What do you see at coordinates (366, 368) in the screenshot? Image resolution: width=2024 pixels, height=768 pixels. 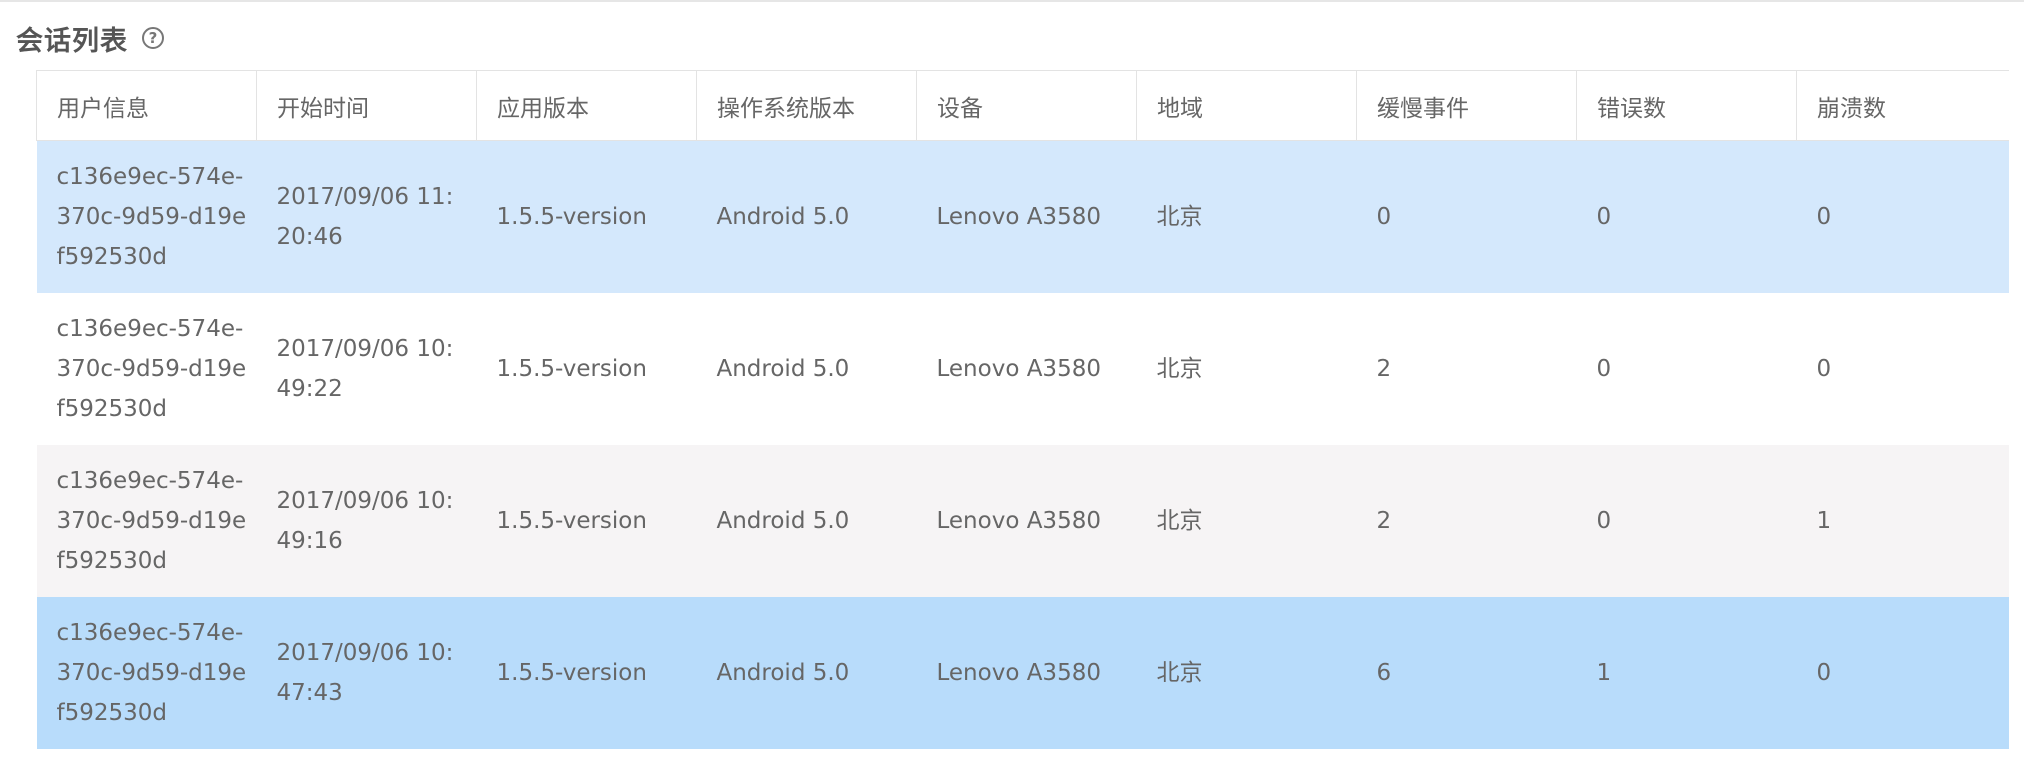 I see `cell-start-time: 2017/09/06 10:49:22` at bounding box center [366, 368].